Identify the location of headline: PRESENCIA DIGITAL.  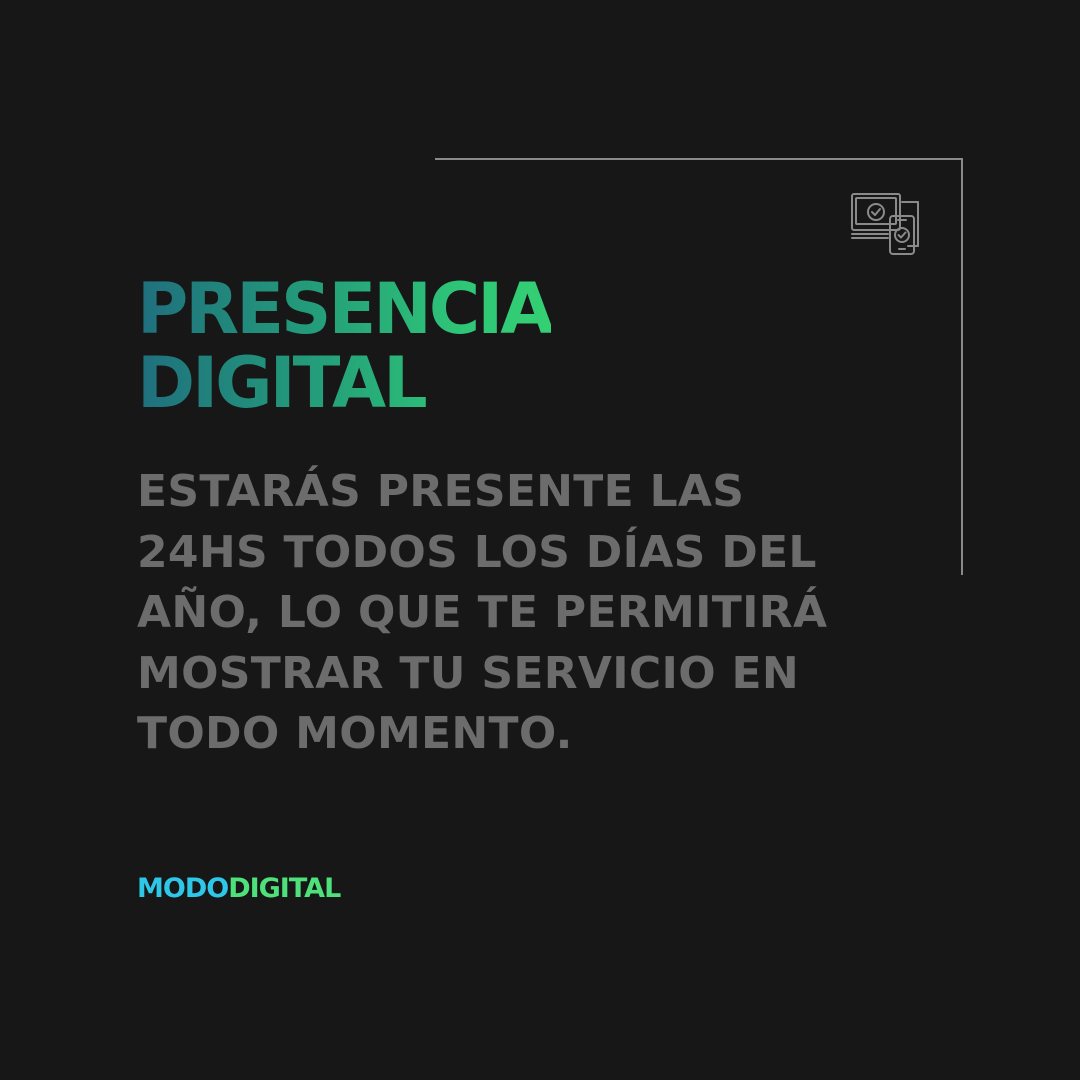
(344, 346).